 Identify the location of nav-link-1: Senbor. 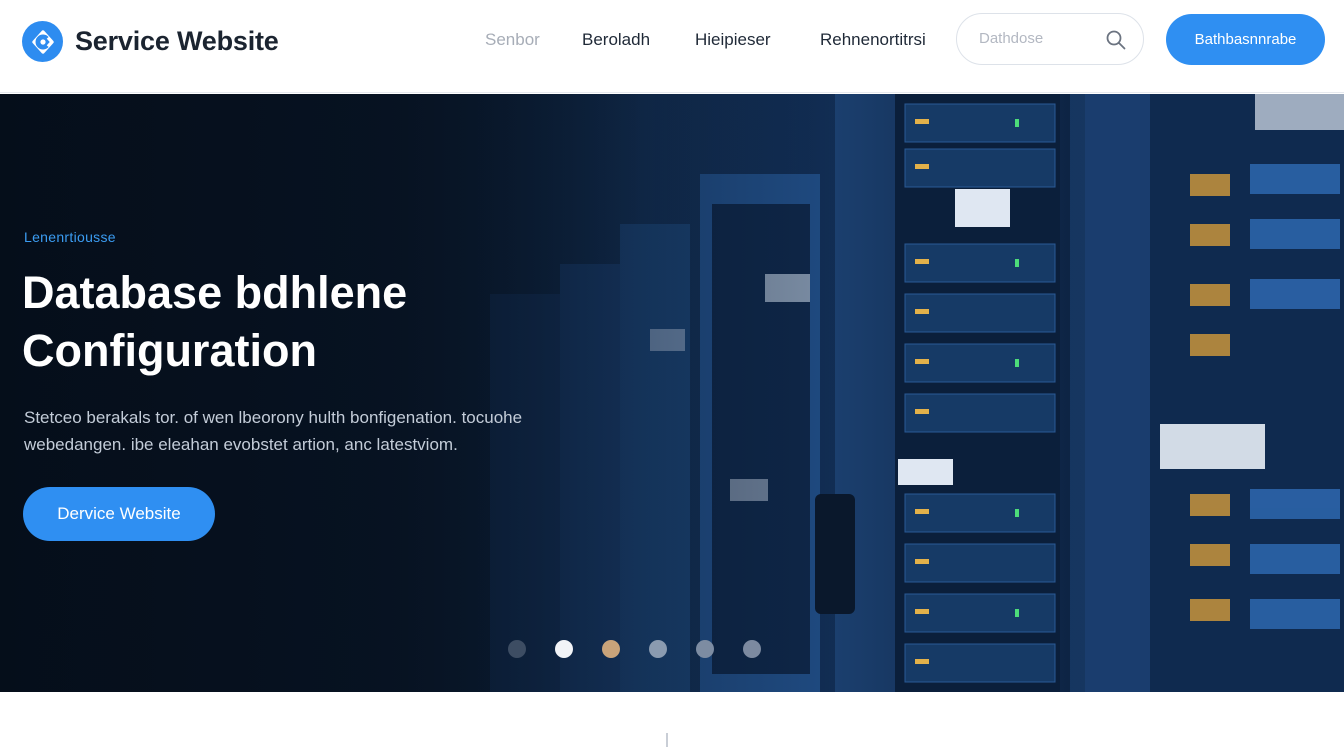
(512, 40).